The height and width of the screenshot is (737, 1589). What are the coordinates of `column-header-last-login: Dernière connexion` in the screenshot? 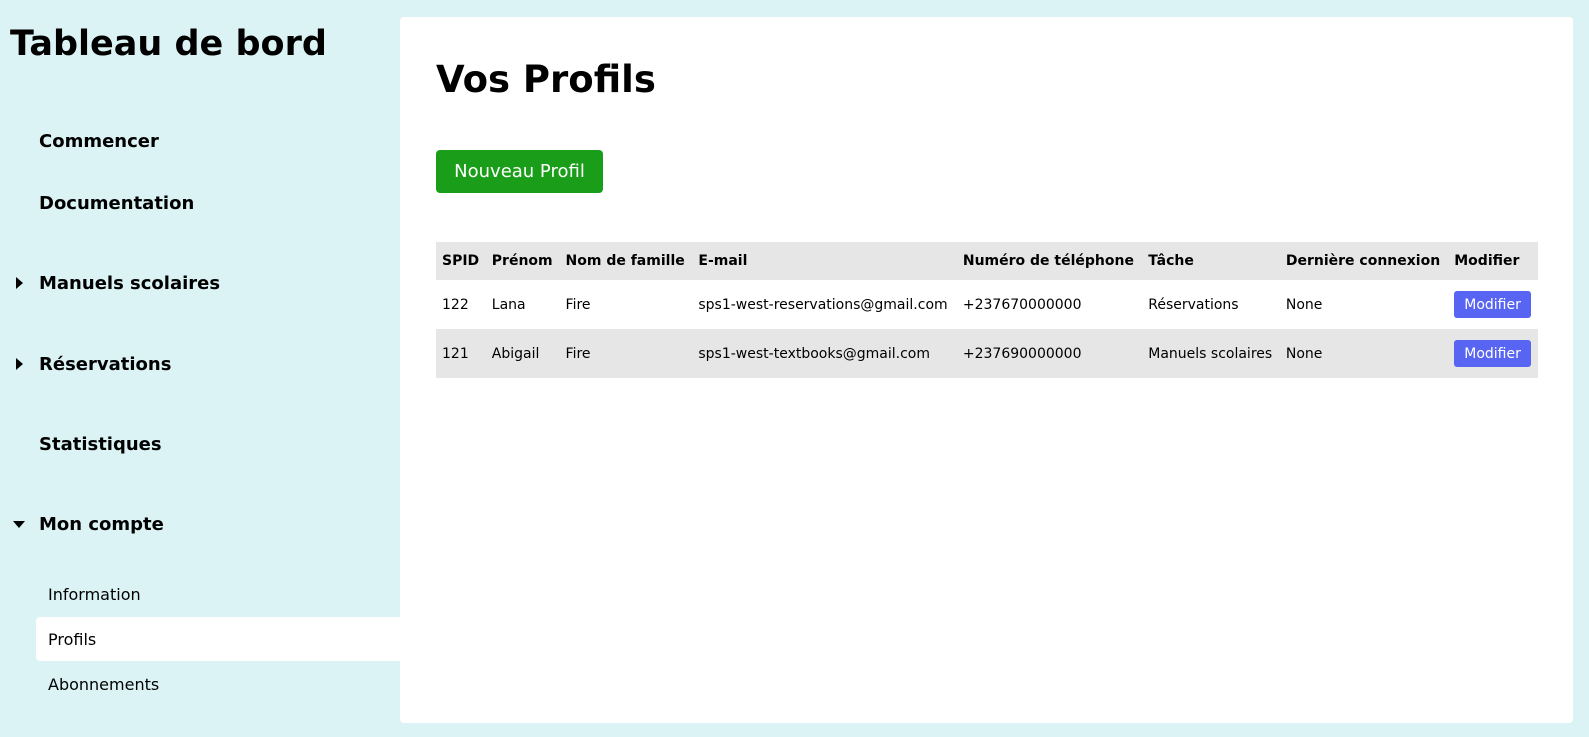 It's located at (1364, 261).